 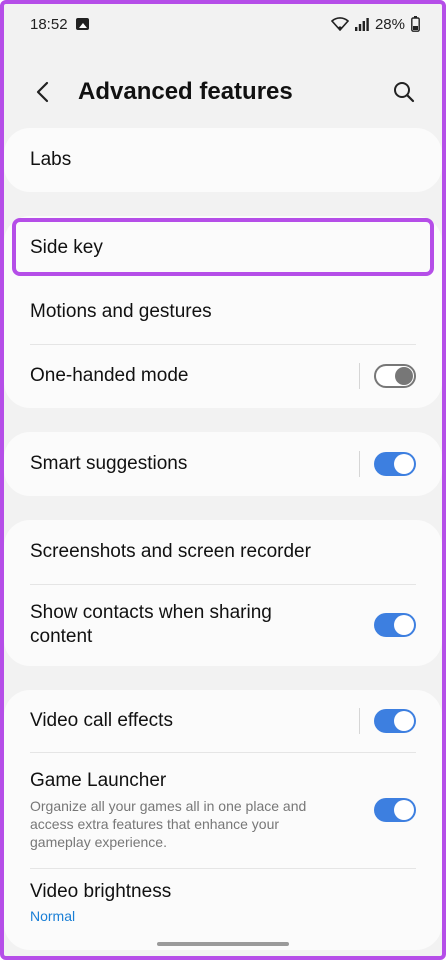 I want to click on search-icon, so click(x=404, y=92).